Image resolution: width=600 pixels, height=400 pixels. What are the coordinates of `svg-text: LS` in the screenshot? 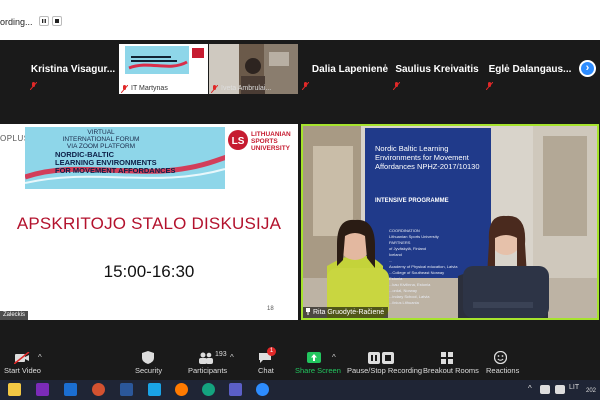 It's located at (238, 141).